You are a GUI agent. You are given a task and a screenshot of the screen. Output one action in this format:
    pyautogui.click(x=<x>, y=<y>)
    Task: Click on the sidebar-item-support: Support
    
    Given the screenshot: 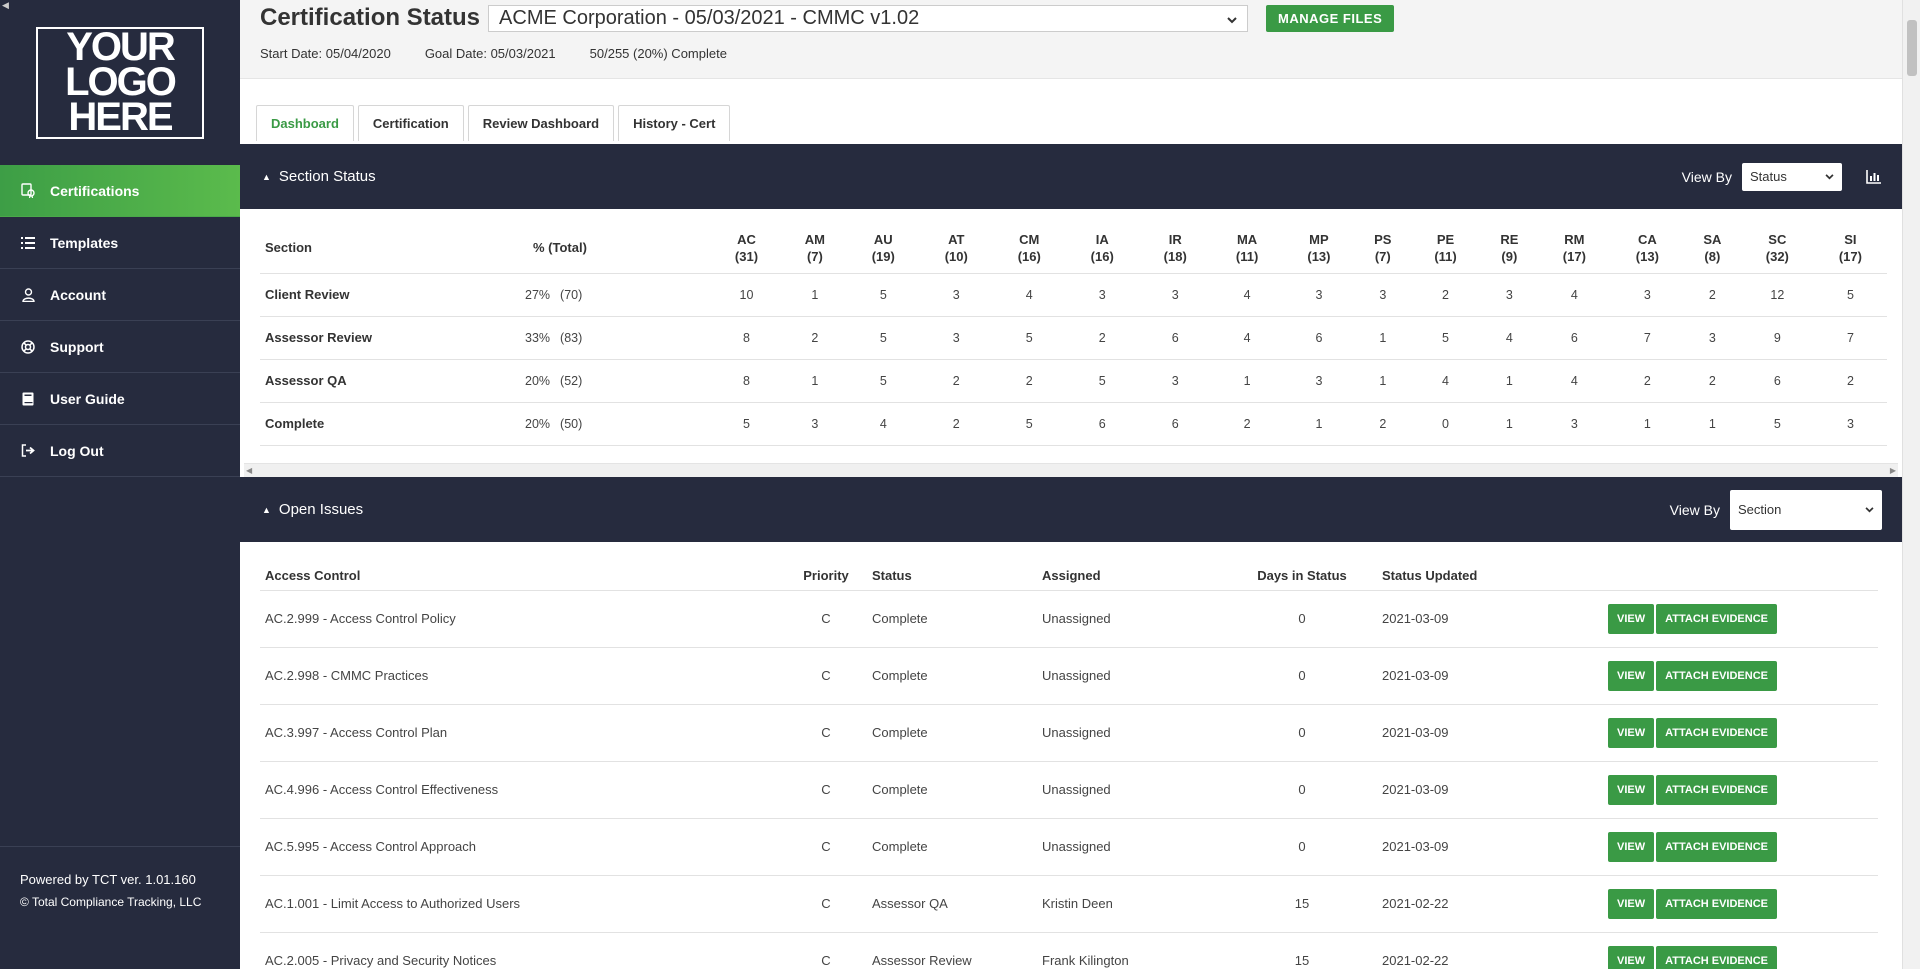 What is the action you would take?
    pyautogui.click(x=120, y=347)
    